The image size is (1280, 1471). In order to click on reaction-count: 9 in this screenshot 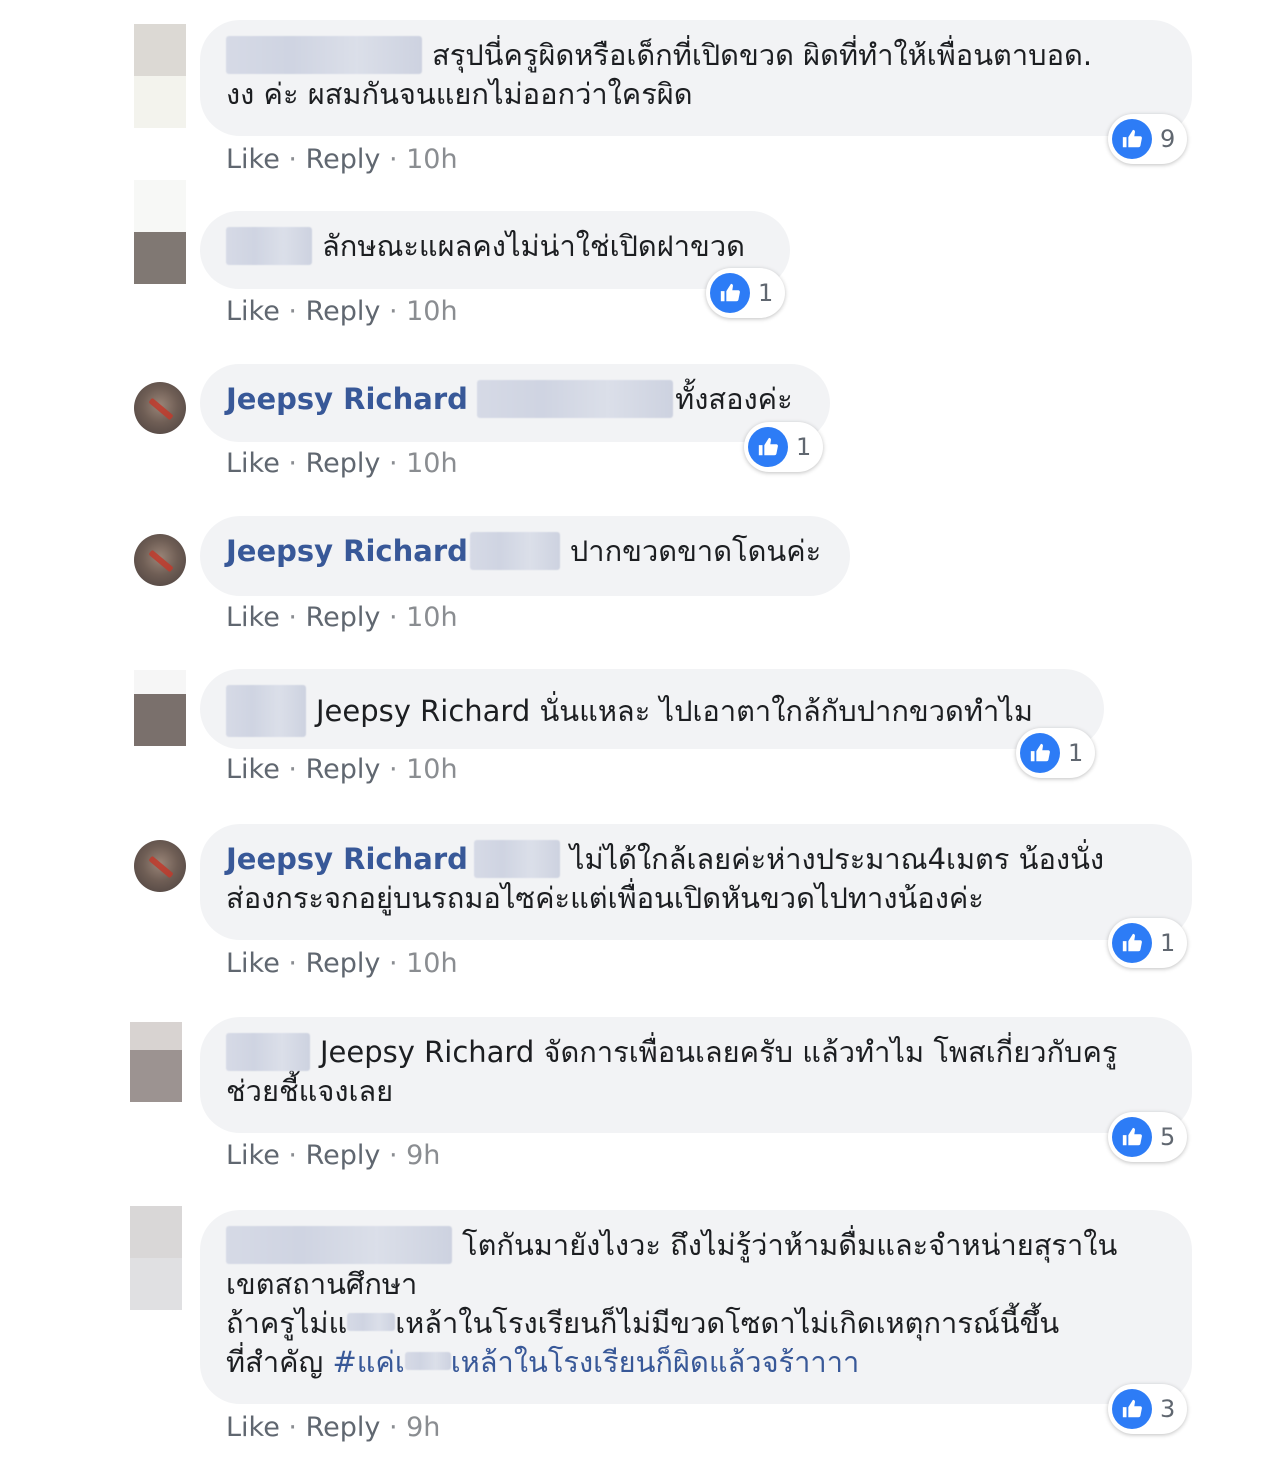, I will do `click(1148, 139)`.